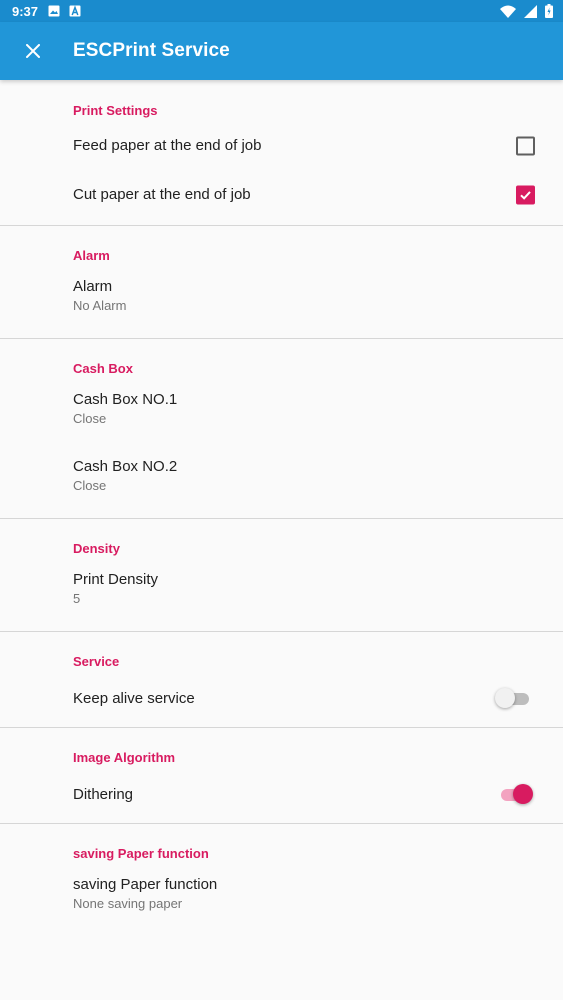 The image size is (563, 1000). Describe the element at coordinates (75, 11) in the screenshot. I see `a-icon` at that location.